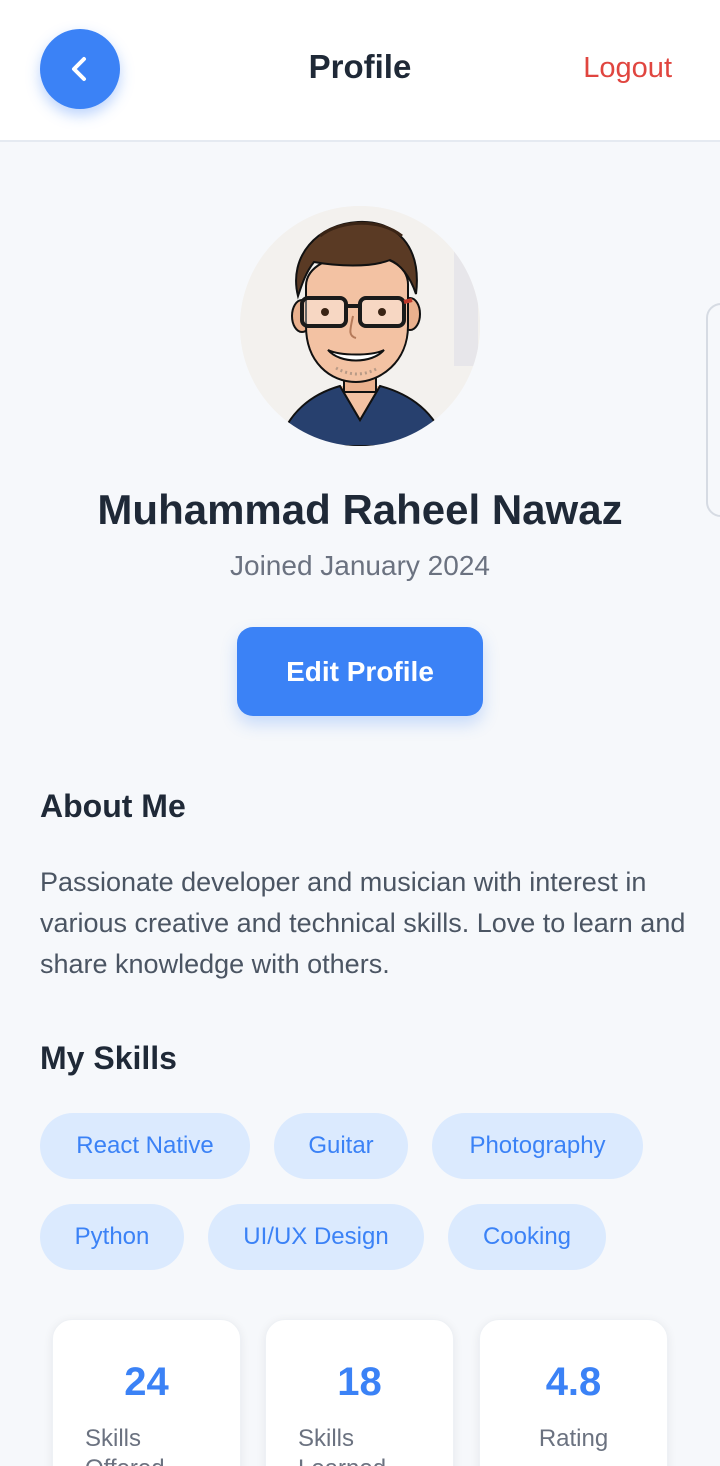 Image resolution: width=720 pixels, height=1466 pixels. I want to click on skill-chip: Photography, so click(537, 1146).